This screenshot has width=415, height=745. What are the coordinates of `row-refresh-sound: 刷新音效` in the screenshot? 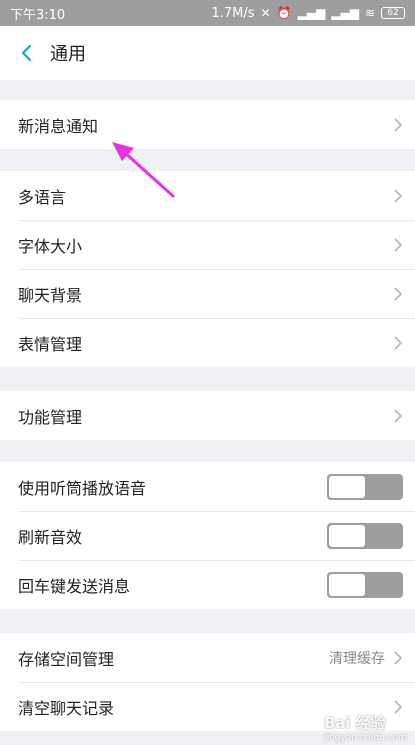 It's located at (207, 535).